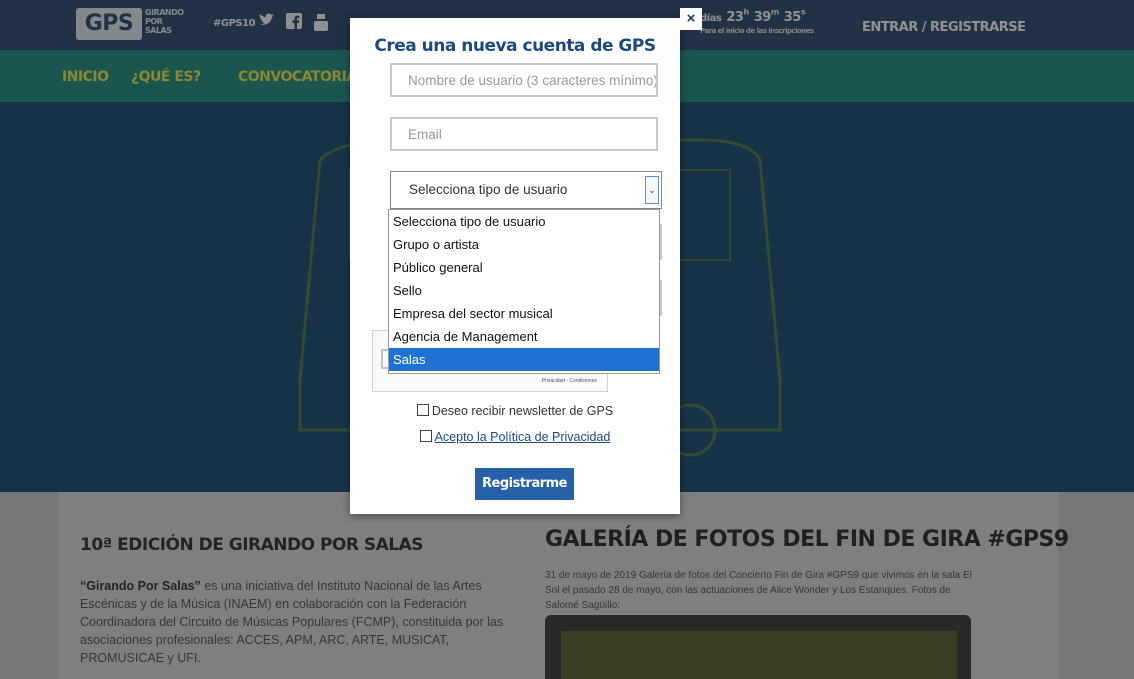 Image resolution: width=1134 pixels, height=679 pixels. I want to click on privacy-checkbox, so click(425, 436).